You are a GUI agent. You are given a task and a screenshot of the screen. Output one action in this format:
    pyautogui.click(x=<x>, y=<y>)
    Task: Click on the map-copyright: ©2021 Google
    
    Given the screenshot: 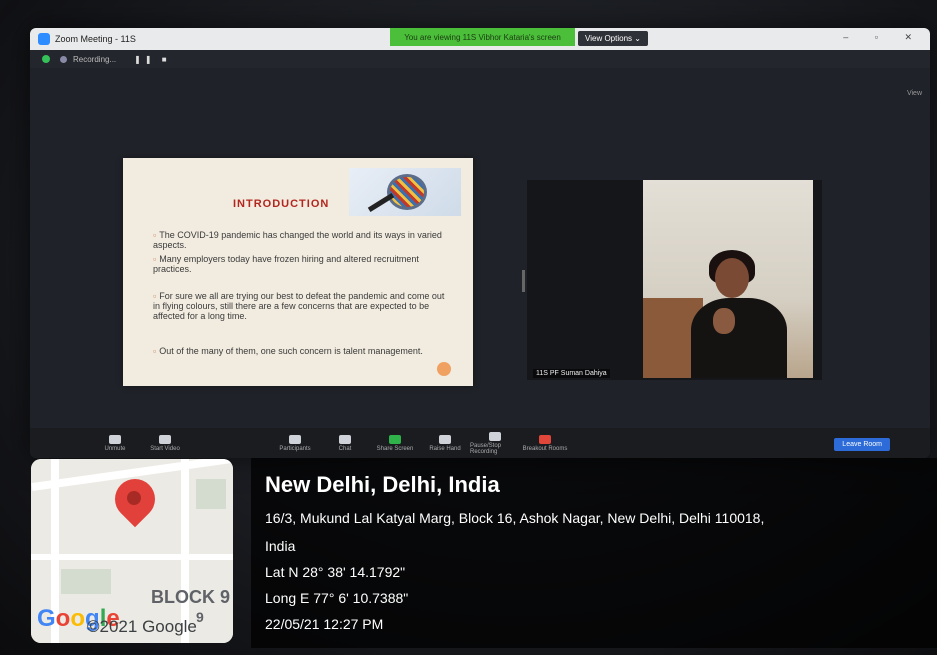 What is the action you would take?
    pyautogui.click(x=142, y=626)
    